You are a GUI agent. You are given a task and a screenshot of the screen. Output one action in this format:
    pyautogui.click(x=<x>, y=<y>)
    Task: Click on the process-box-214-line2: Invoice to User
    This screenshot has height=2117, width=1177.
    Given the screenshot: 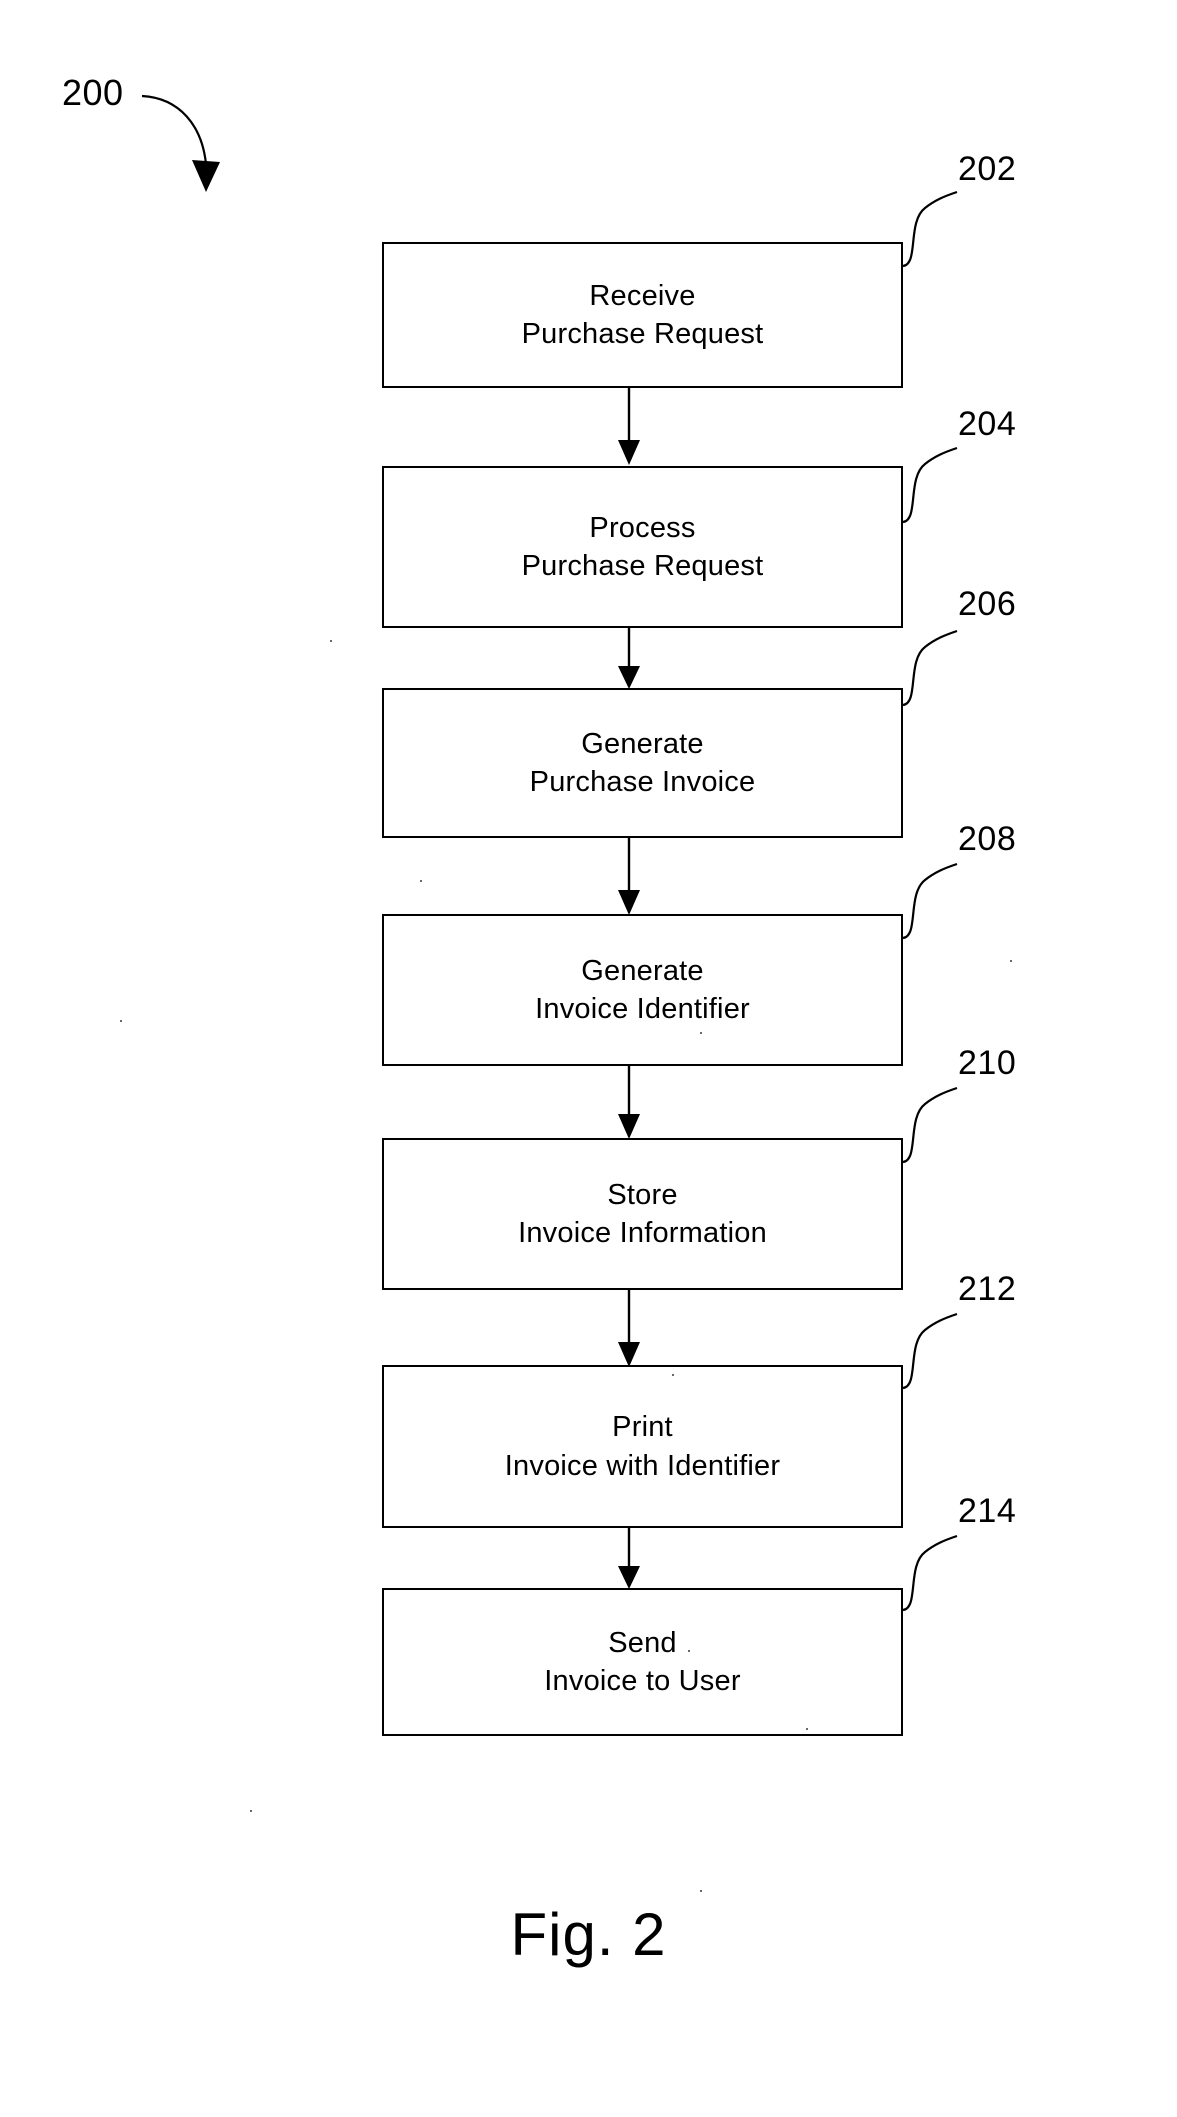 What is the action you would take?
    pyautogui.click(x=642, y=1681)
    